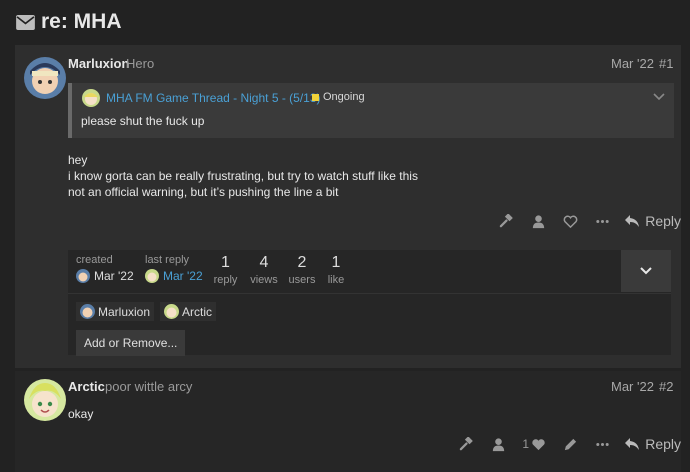 The width and height of the screenshot is (690, 472). I want to click on last-reply-info: last reply Mar '22, so click(174, 268).